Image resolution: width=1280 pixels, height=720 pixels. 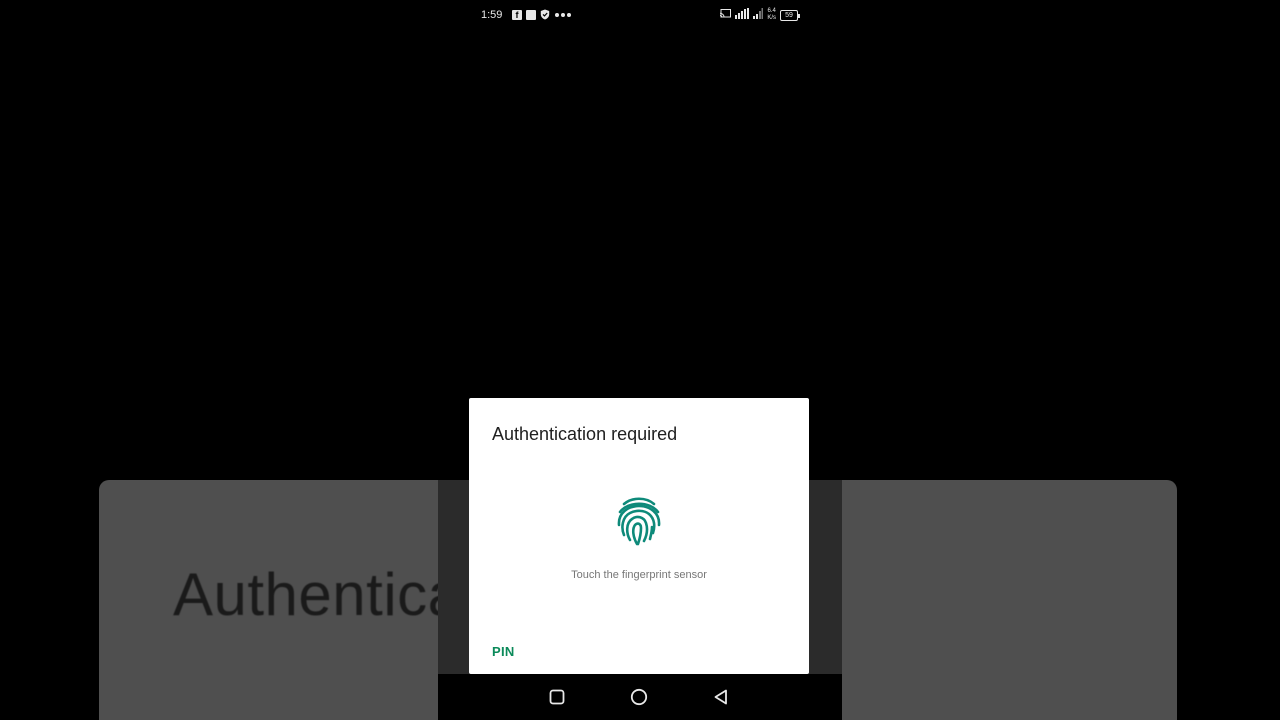 I want to click on fingerprint-hint: Touch the fingerprint sensor, so click(x=639, y=575).